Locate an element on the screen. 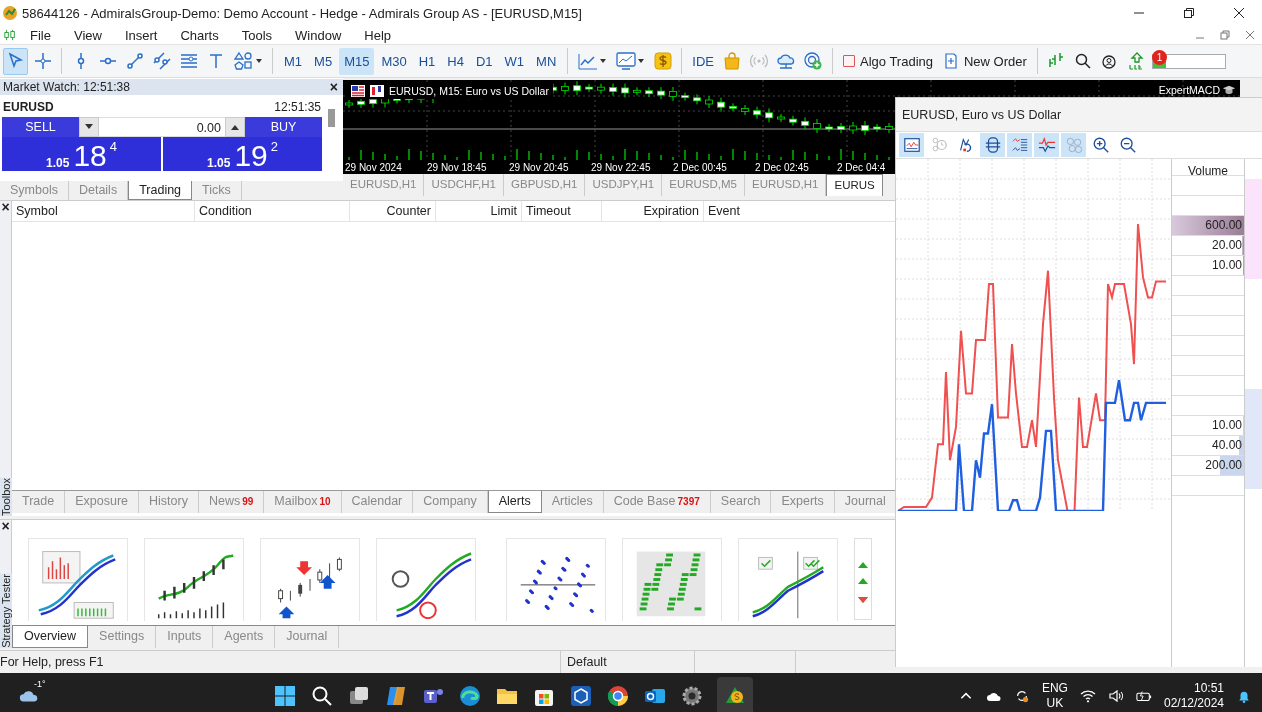 Image resolution: width=1262 pixels, height=712 pixels. column-header: Condition is located at coordinates (272, 211).